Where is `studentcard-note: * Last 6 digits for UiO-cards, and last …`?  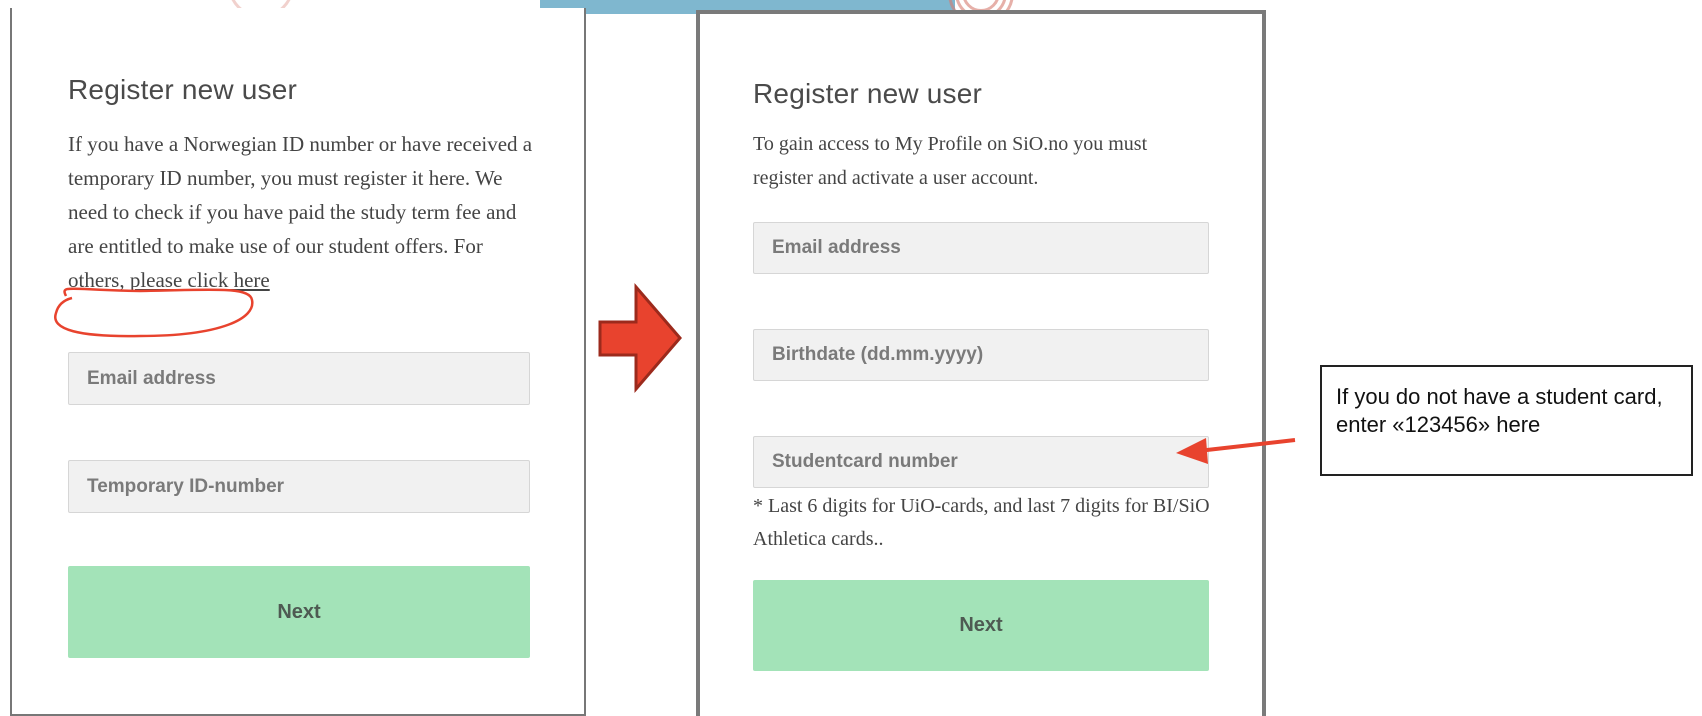
studentcard-note: * Last 6 digits for UiO-cards, and last … is located at coordinates (981, 522).